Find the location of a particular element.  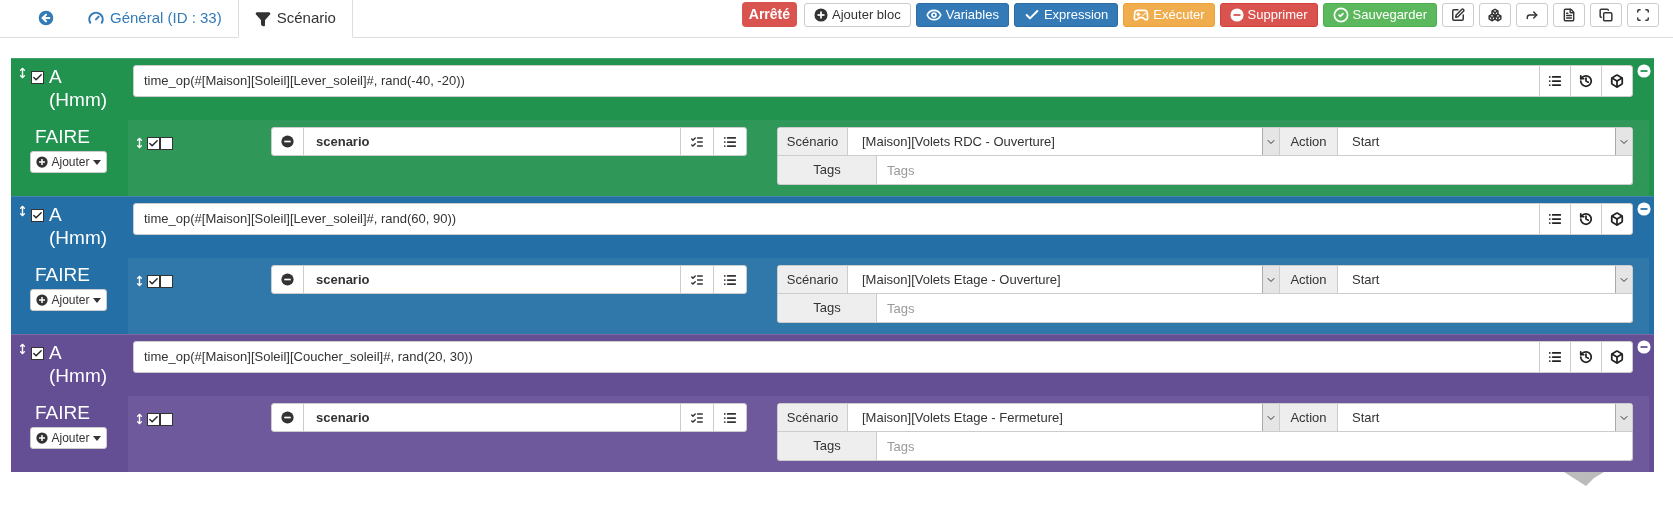

gauge-icon is located at coordinates (96, 18).